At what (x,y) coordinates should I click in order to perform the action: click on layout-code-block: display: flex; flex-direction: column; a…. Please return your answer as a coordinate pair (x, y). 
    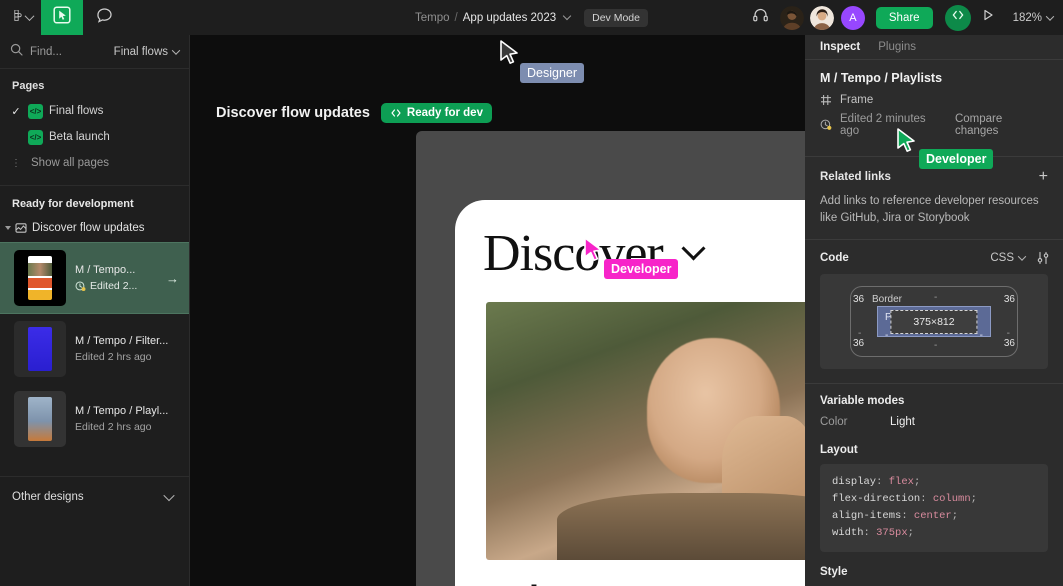
    Looking at the image, I should click on (934, 508).